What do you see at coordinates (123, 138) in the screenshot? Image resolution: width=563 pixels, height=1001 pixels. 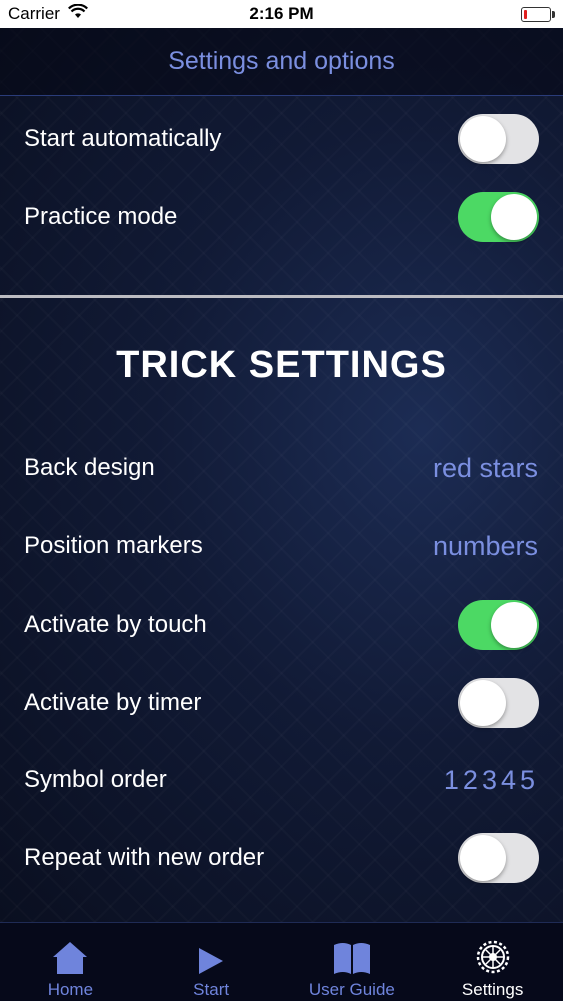 I see `start-automatically-label: Start automatically` at bounding box center [123, 138].